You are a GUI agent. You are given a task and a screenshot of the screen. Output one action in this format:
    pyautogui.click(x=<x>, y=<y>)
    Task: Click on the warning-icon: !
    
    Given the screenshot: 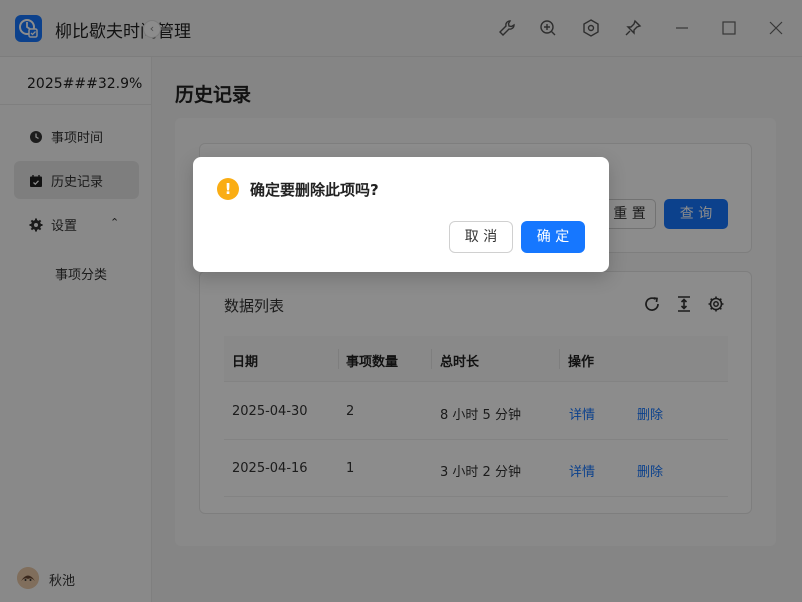 What is the action you would take?
    pyautogui.click(x=228, y=189)
    